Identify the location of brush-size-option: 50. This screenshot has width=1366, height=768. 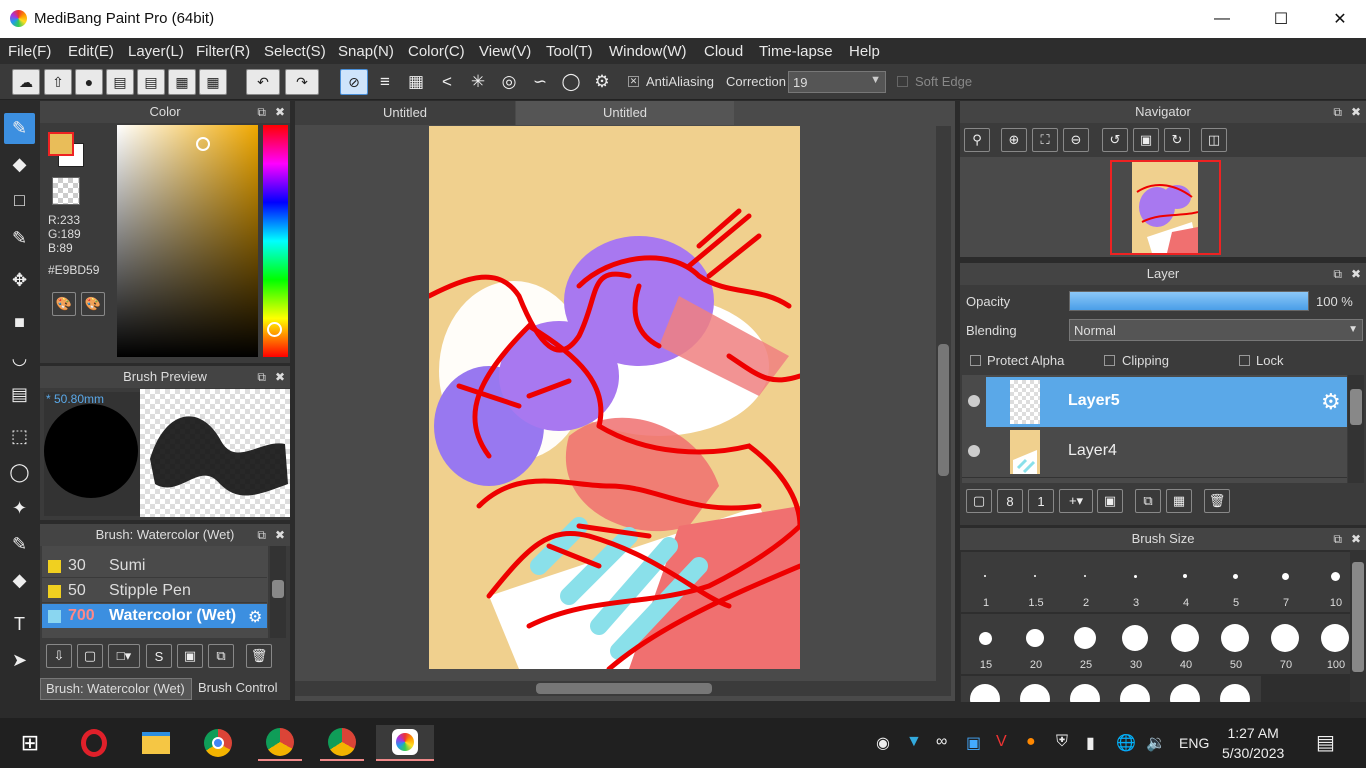
(1236, 644).